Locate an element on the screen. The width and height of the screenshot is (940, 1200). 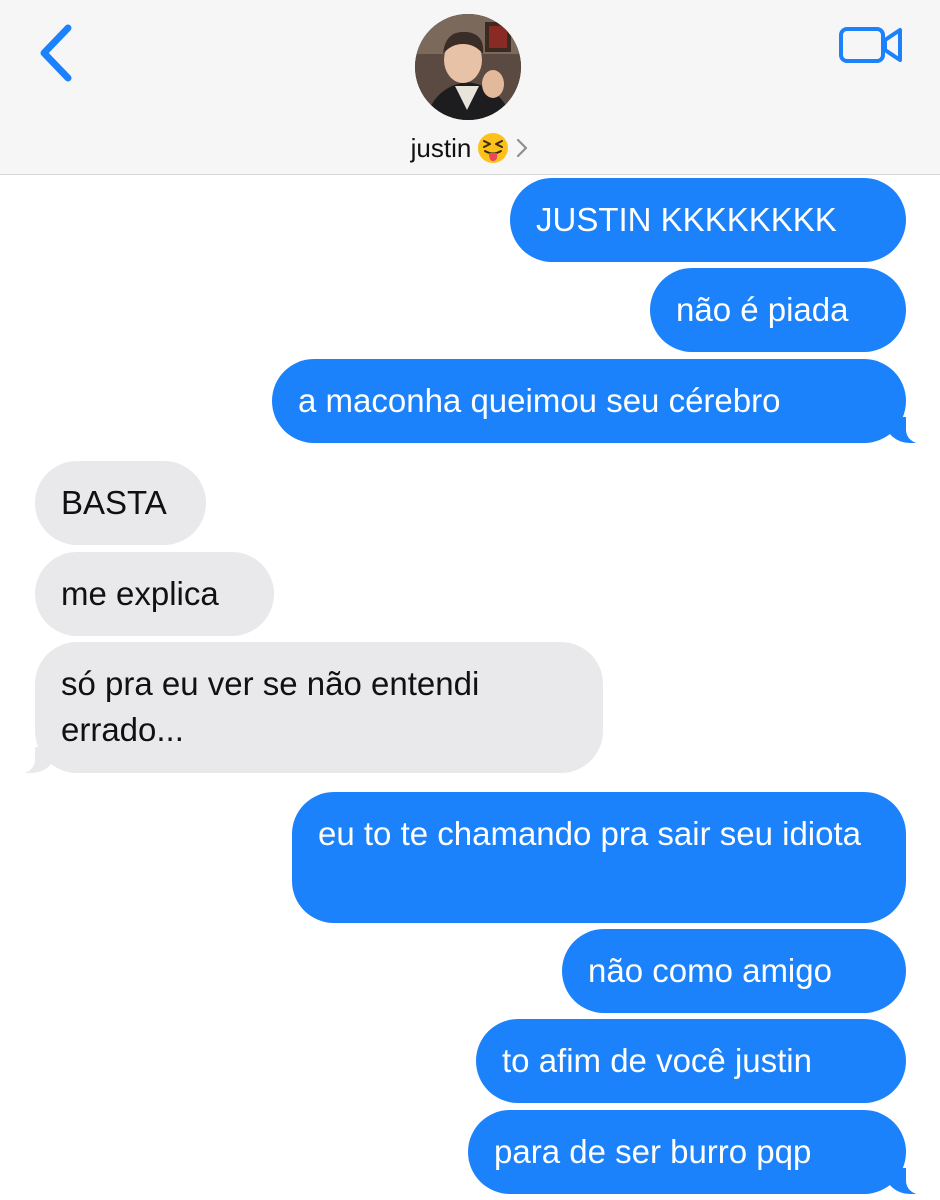
message-text: não como amigo is located at coordinates (710, 970).